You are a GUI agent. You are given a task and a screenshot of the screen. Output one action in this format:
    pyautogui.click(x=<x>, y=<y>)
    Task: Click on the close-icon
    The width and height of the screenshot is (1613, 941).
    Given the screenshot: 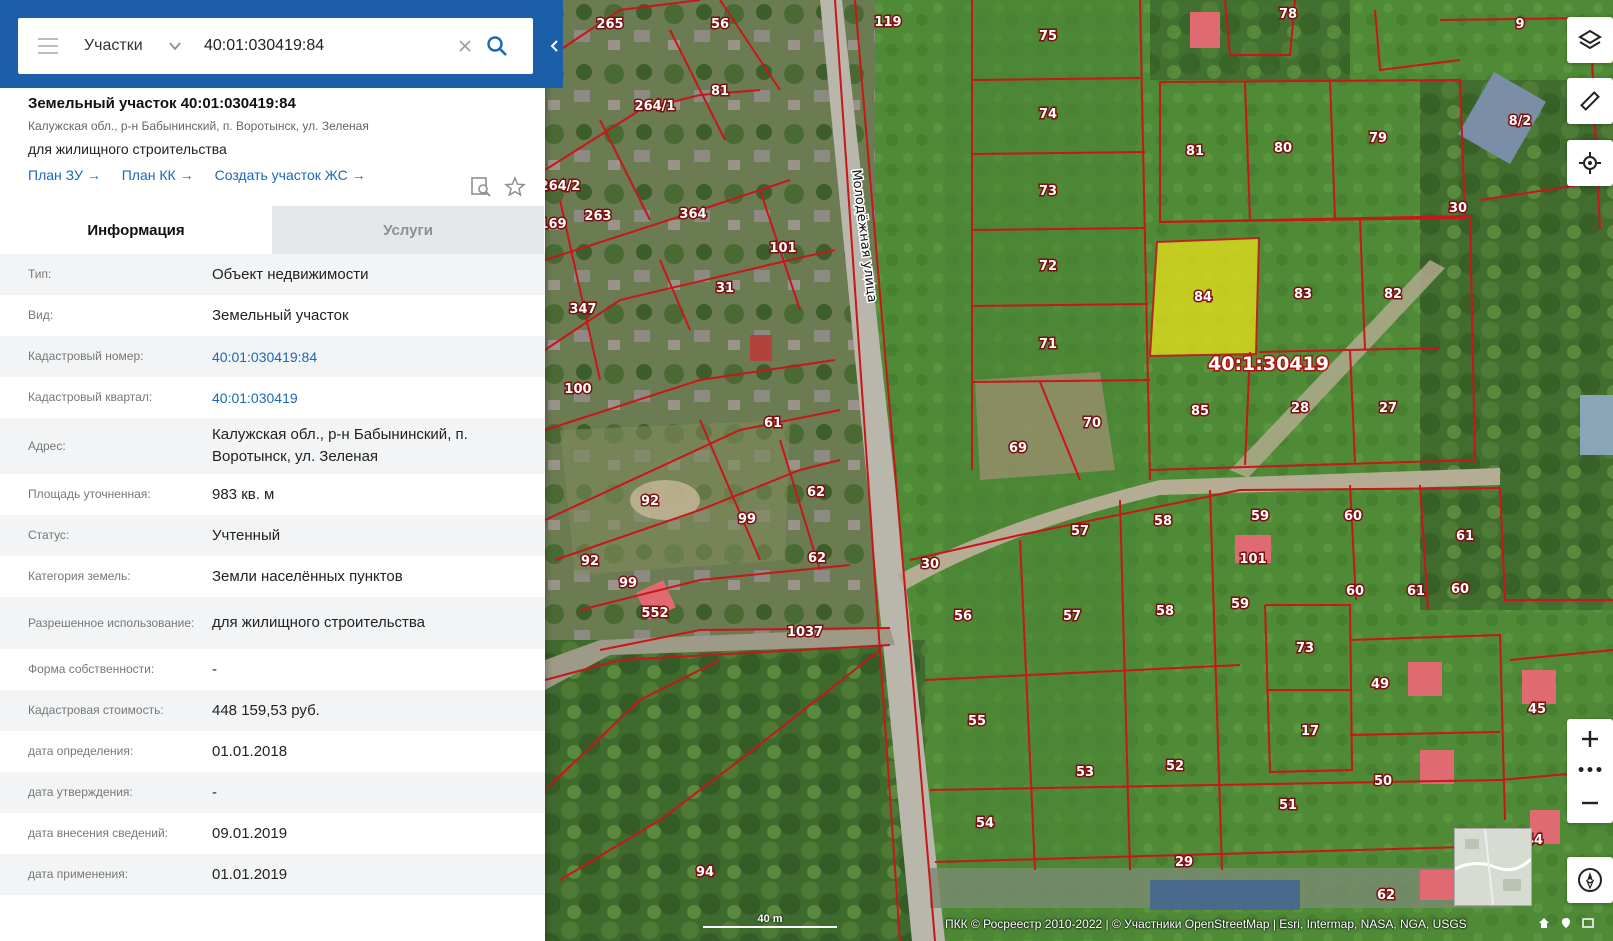 What is the action you would take?
    pyautogui.click(x=465, y=46)
    